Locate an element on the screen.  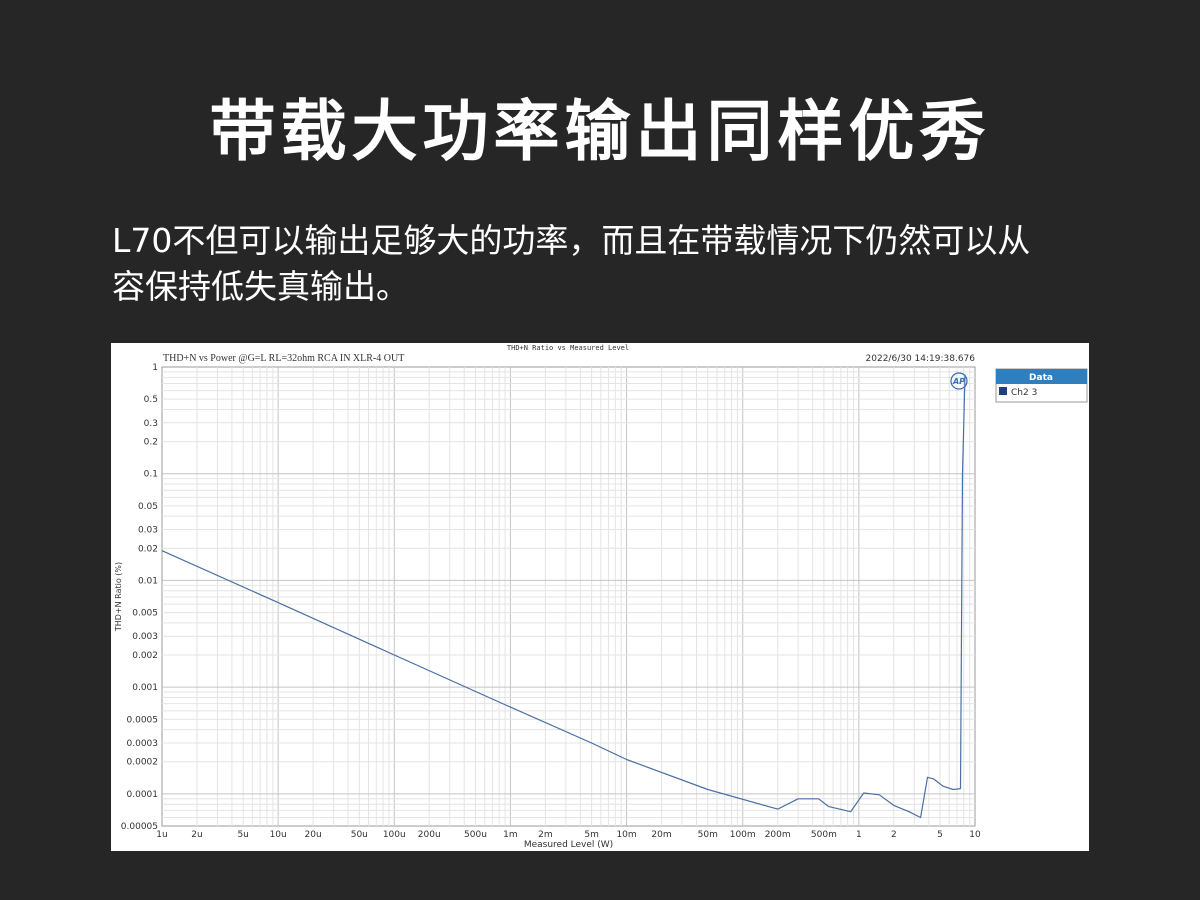
y-tick-label: 0.05 is located at coordinates (148, 507).